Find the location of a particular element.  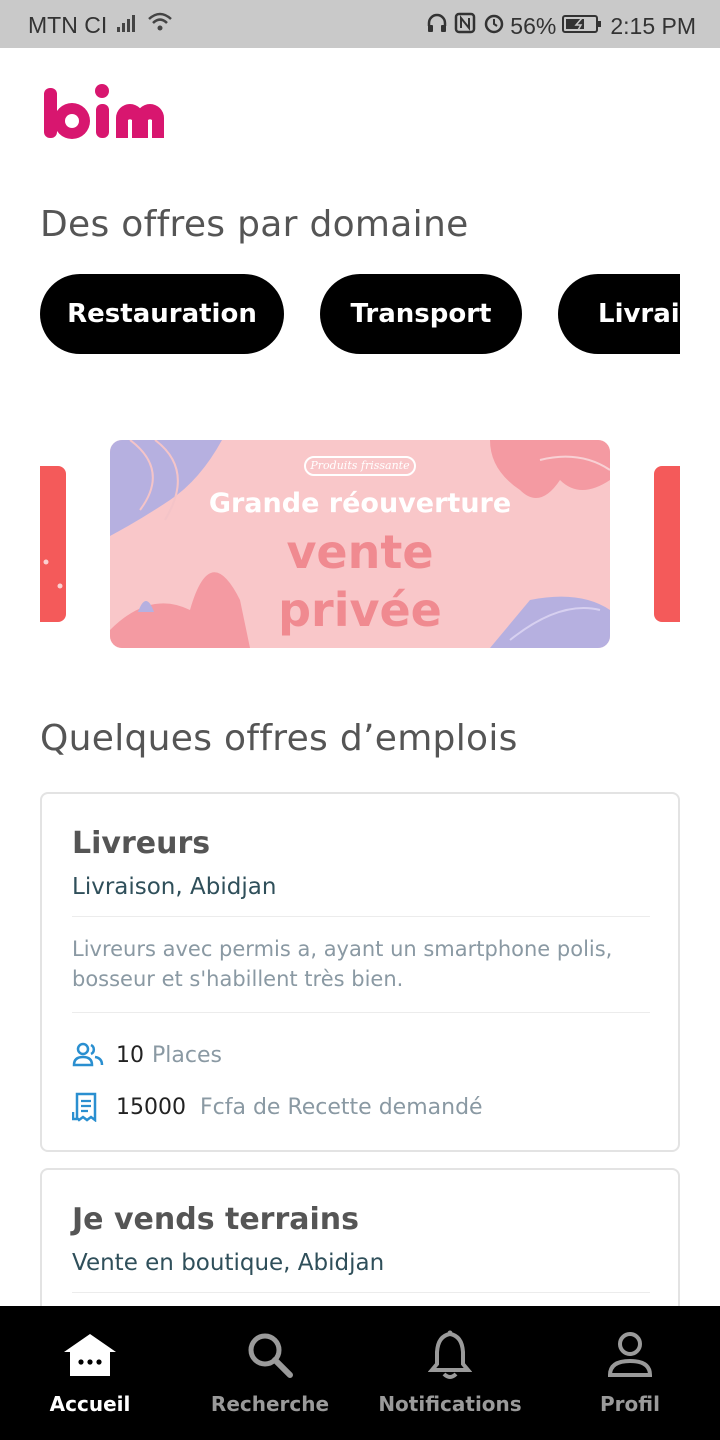

nav-accueil: Accueil is located at coordinates (90, 1373).